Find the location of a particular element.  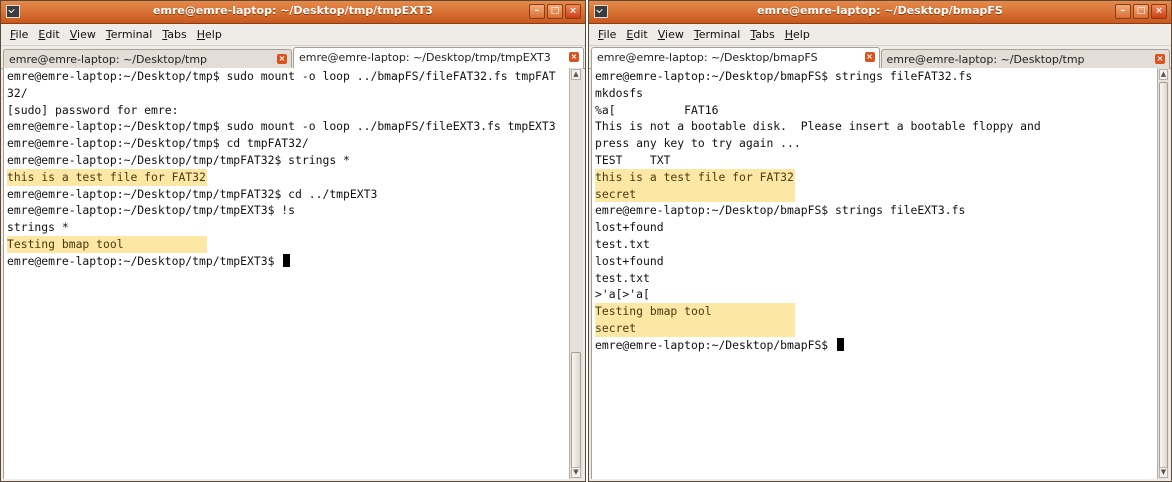

terminal-line: emre@emre-laptop:~/Desktop/tmp/tmpEXT3$ is located at coordinates (286, 261).